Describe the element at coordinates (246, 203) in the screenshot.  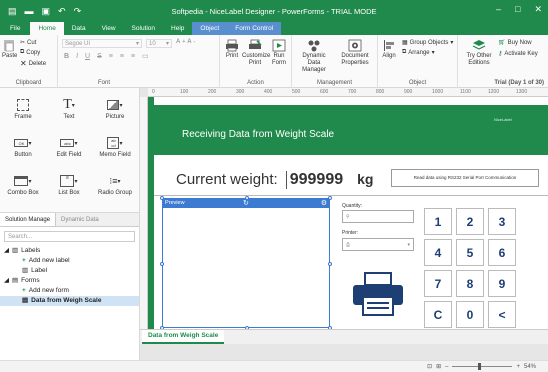
I see `rotate-handle-icon: ↻` at that location.